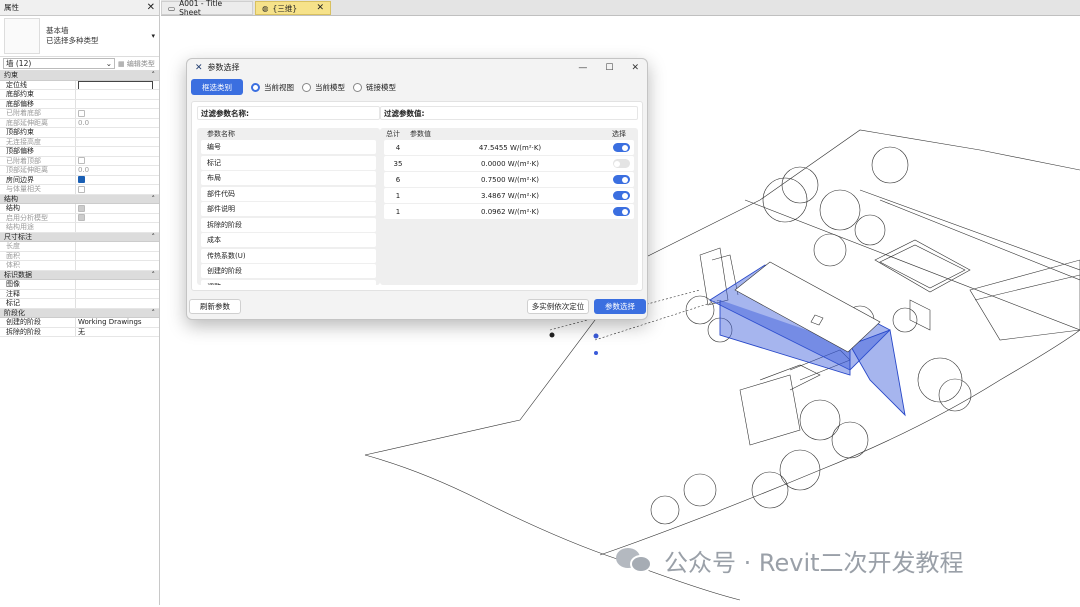 This screenshot has height=607, width=1080. I want to click on param-name-item: 成本, so click(288, 240).